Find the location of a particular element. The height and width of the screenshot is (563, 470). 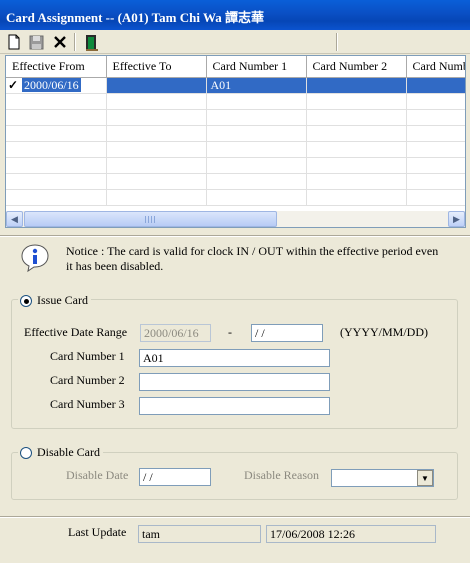

column-header-card-number-3: Card Numb is located at coordinates (435, 67).